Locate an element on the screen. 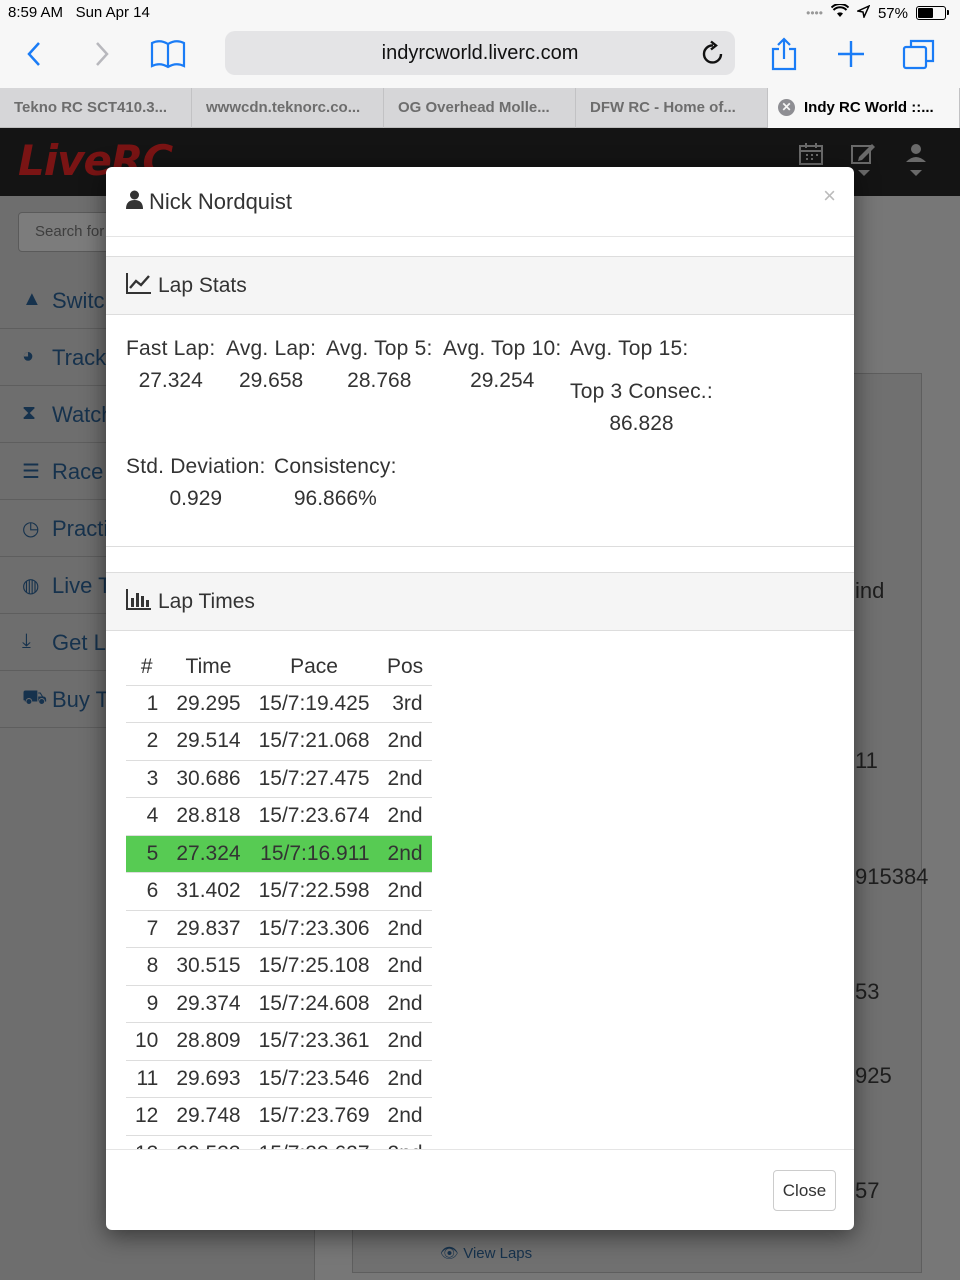  table-row: 6 31.402 15/7:22.598 2nd is located at coordinates (279, 891).